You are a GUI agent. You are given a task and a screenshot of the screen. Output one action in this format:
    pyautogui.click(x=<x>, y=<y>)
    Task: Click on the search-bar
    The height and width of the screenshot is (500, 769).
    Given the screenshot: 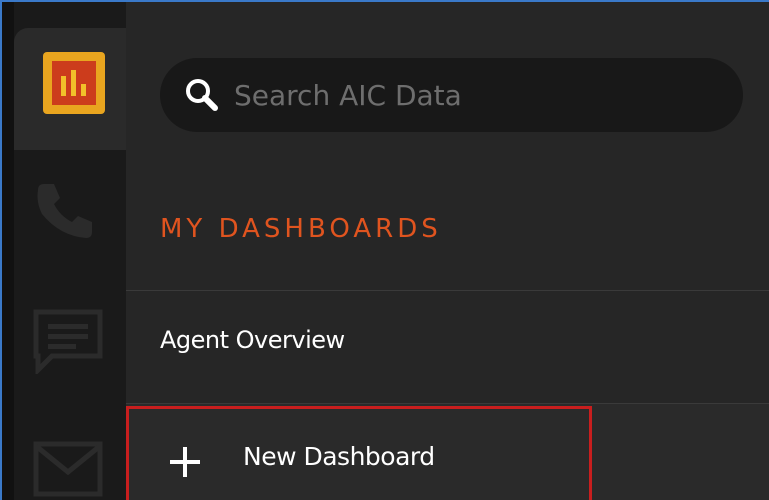 What is the action you would take?
    pyautogui.click(x=451, y=95)
    